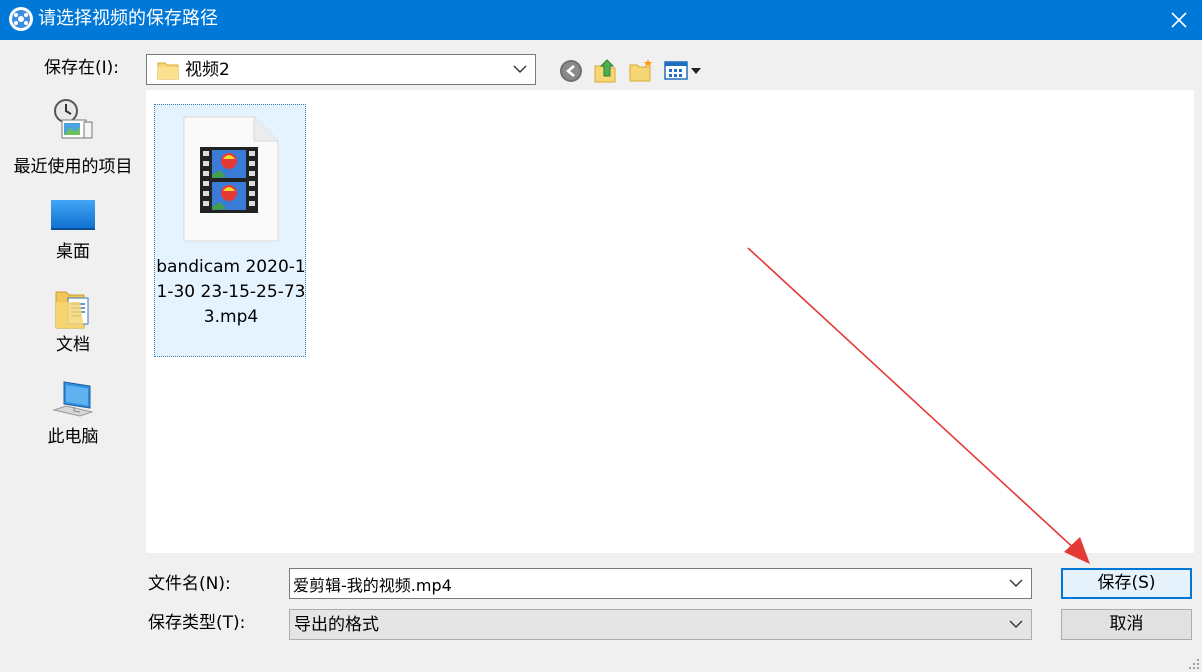 This screenshot has height=672, width=1202. I want to click on back-arrow-icon, so click(571, 71).